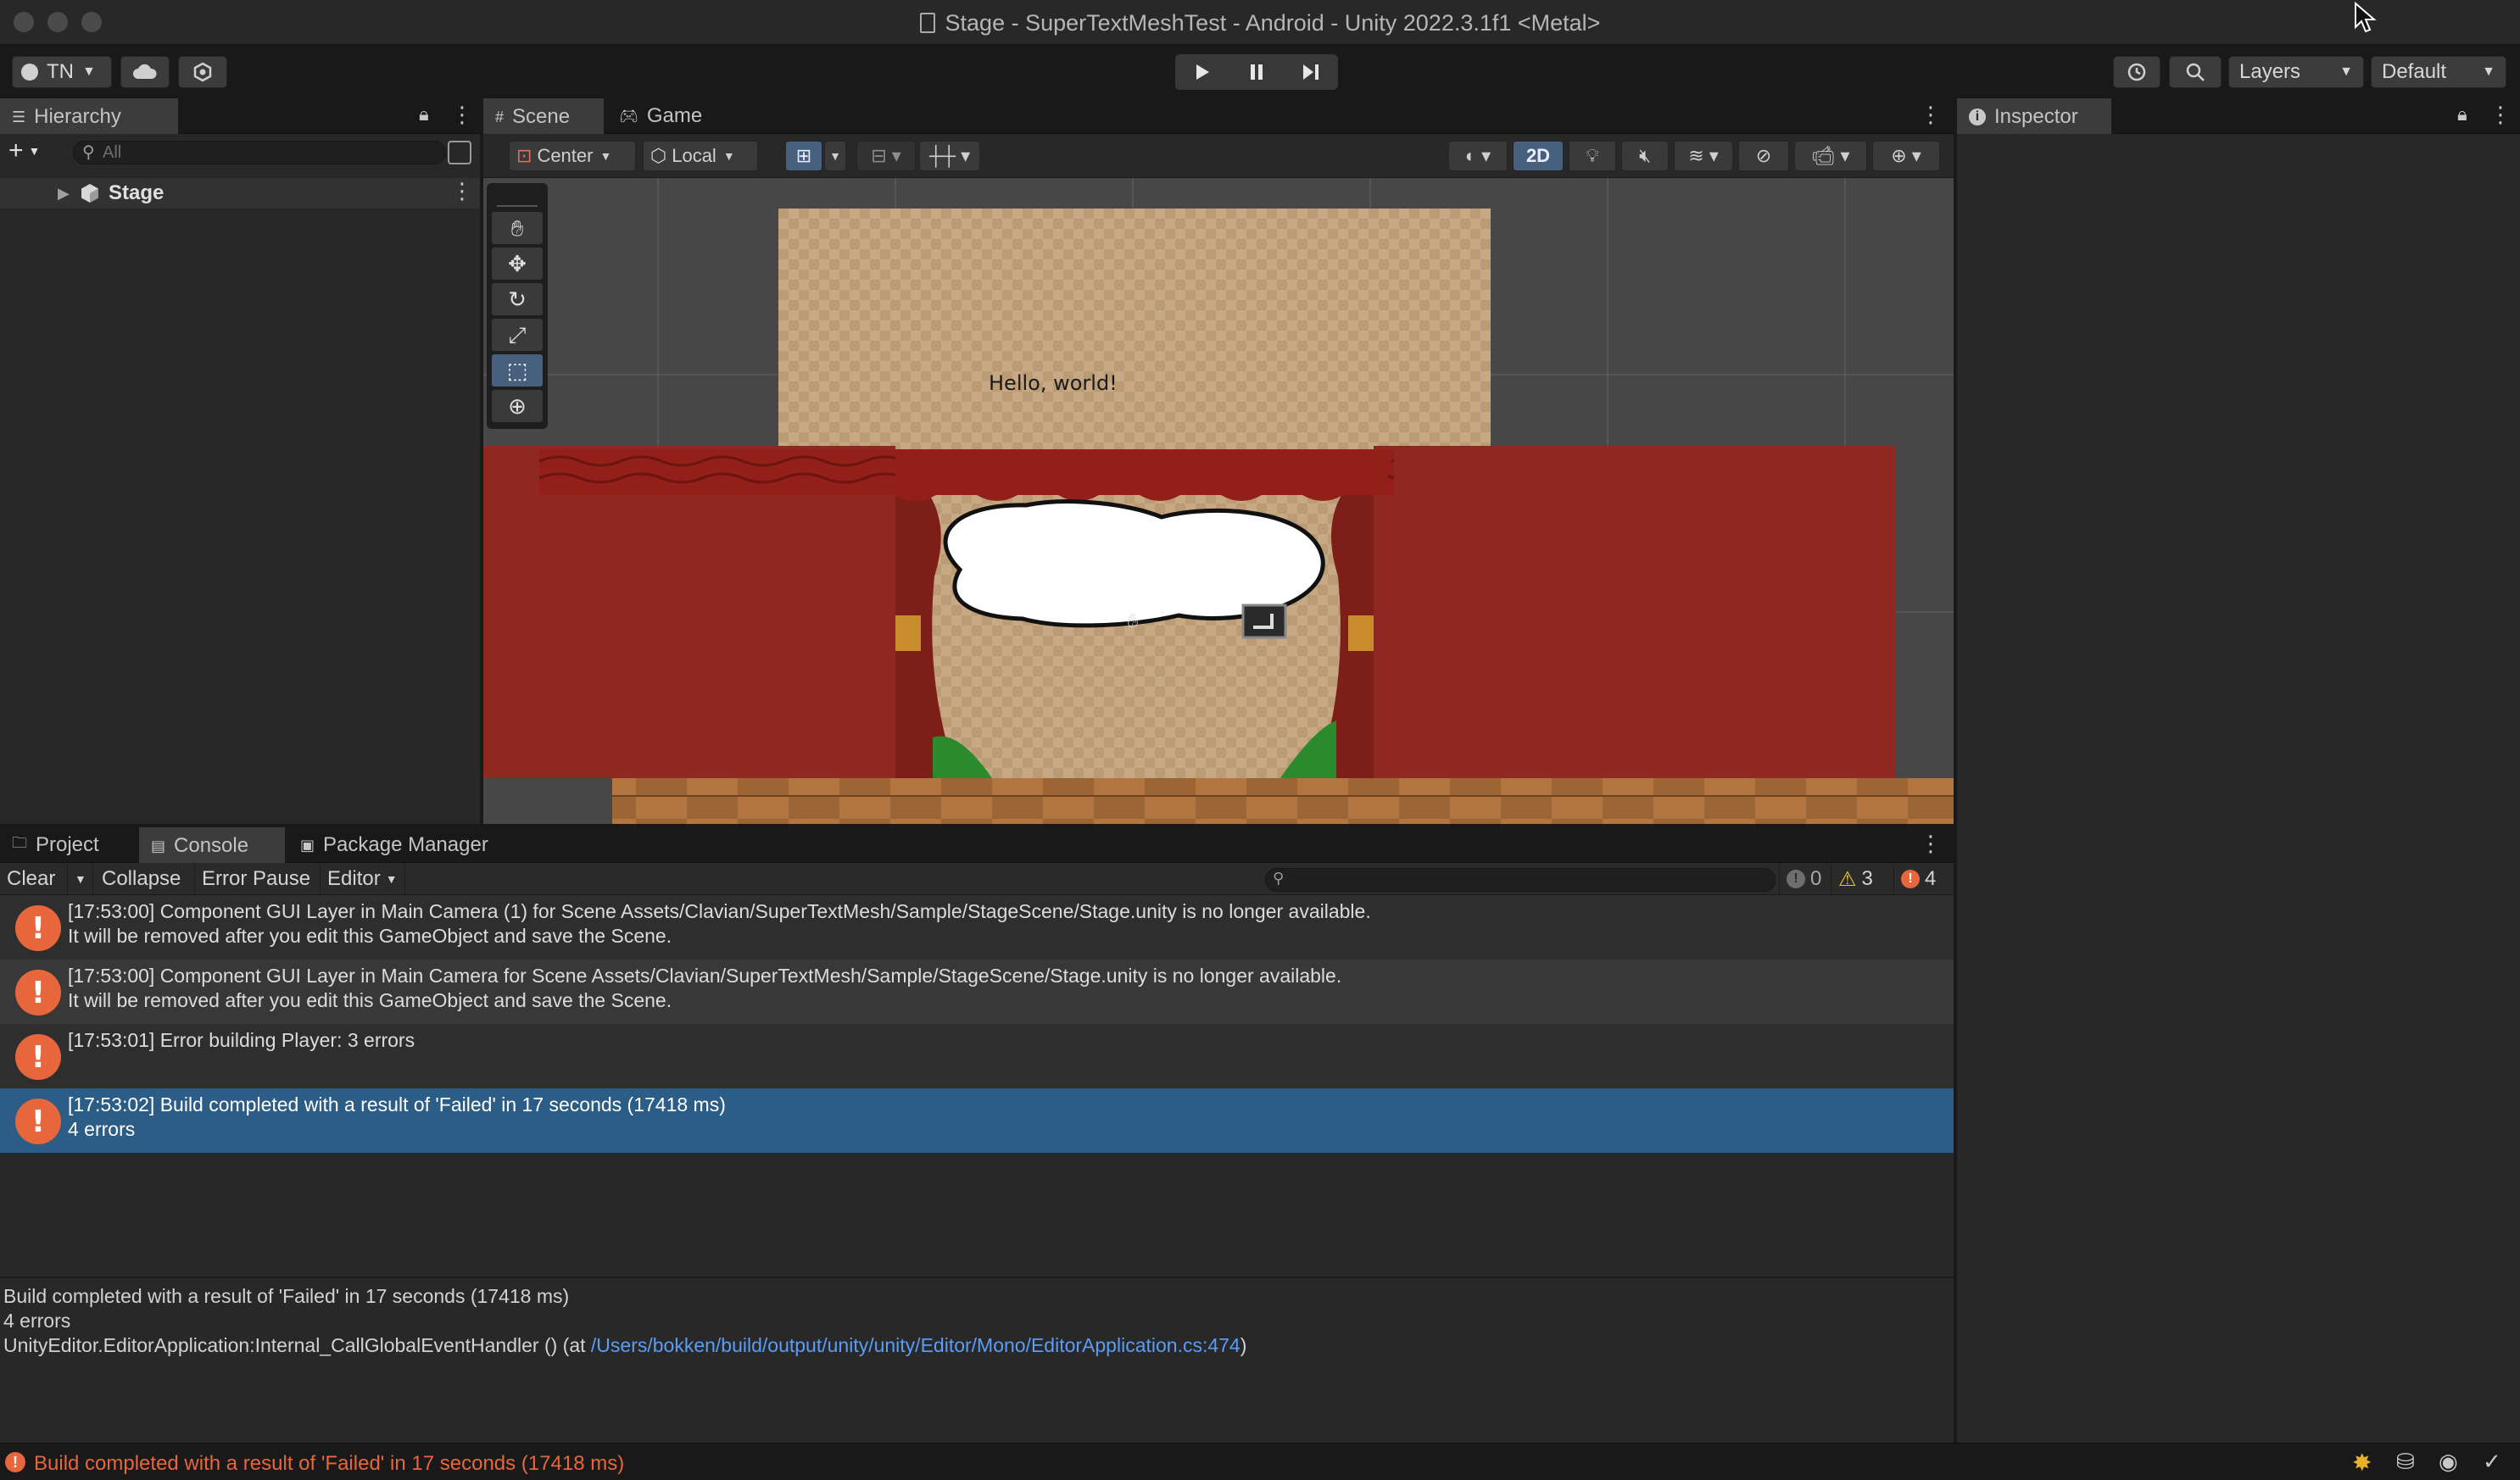  Describe the element at coordinates (62, 72) in the screenshot. I see `account-dropdown: TN ▼` at that location.